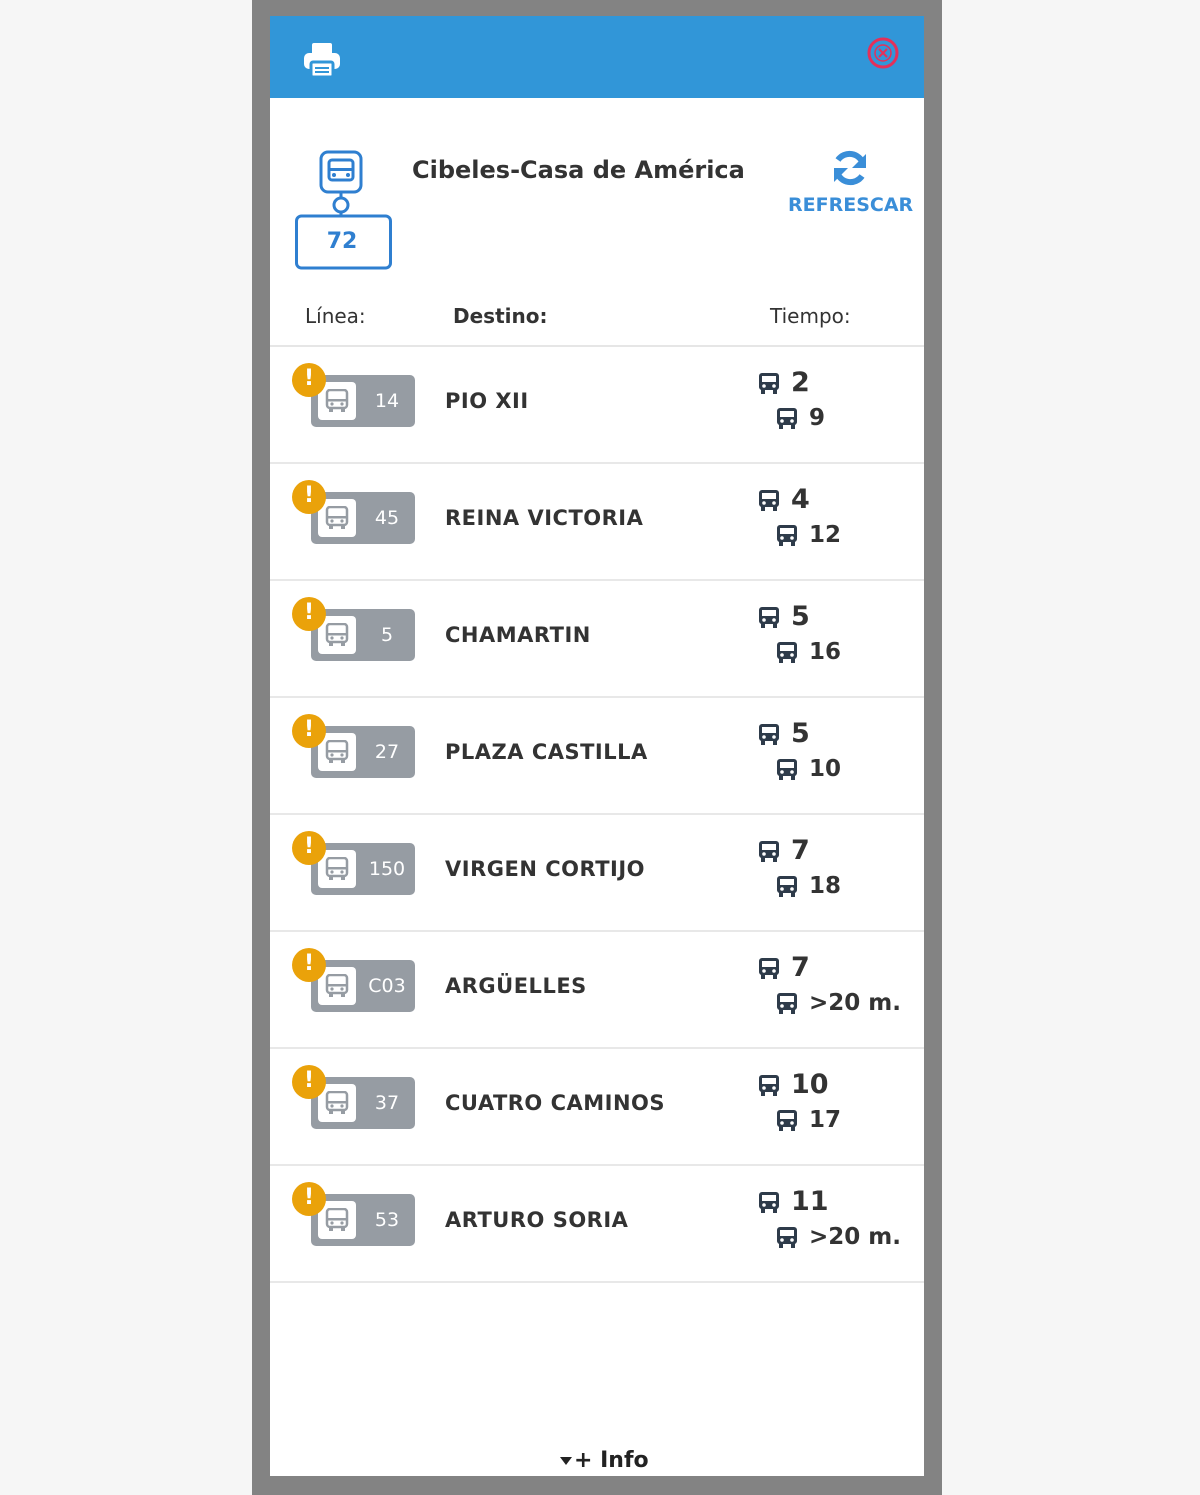 This screenshot has height=1495, width=1200. Describe the element at coordinates (518, 635) in the screenshot. I see `destination: CHAMARTIN` at that location.